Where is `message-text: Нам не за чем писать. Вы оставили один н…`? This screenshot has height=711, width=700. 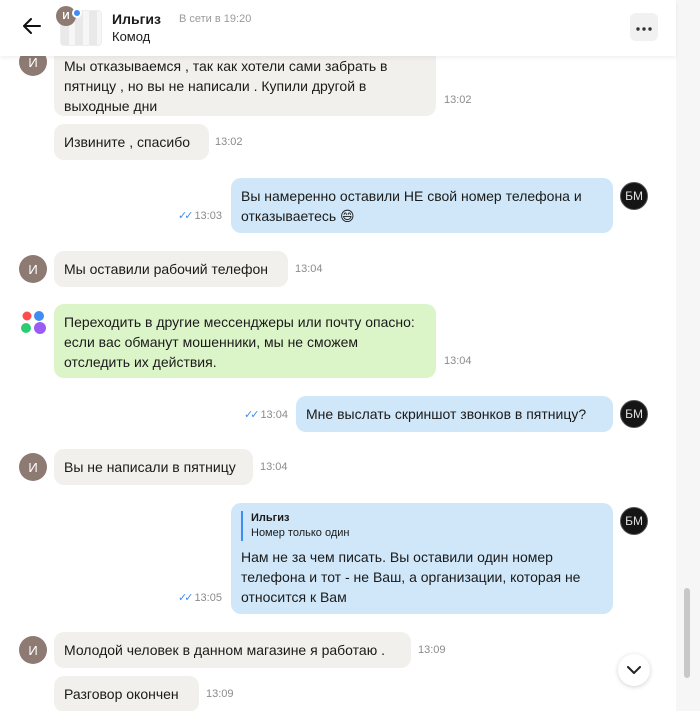
message-text: Нам не за чем писать. Вы оставили один н… is located at coordinates (411, 577).